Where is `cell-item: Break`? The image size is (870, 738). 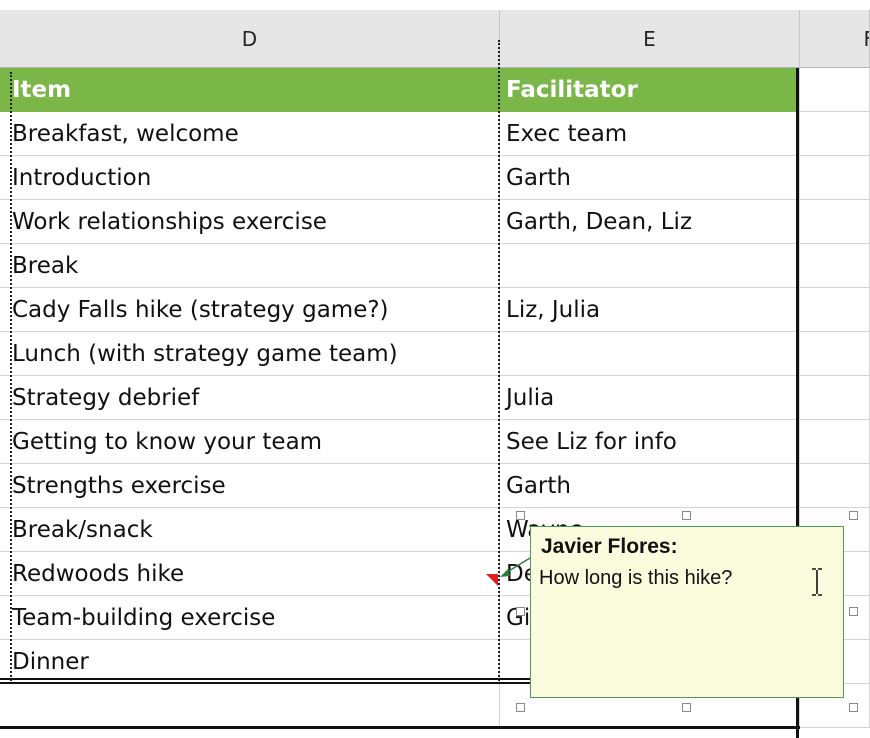 cell-item: Break is located at coordinates (250, 266).